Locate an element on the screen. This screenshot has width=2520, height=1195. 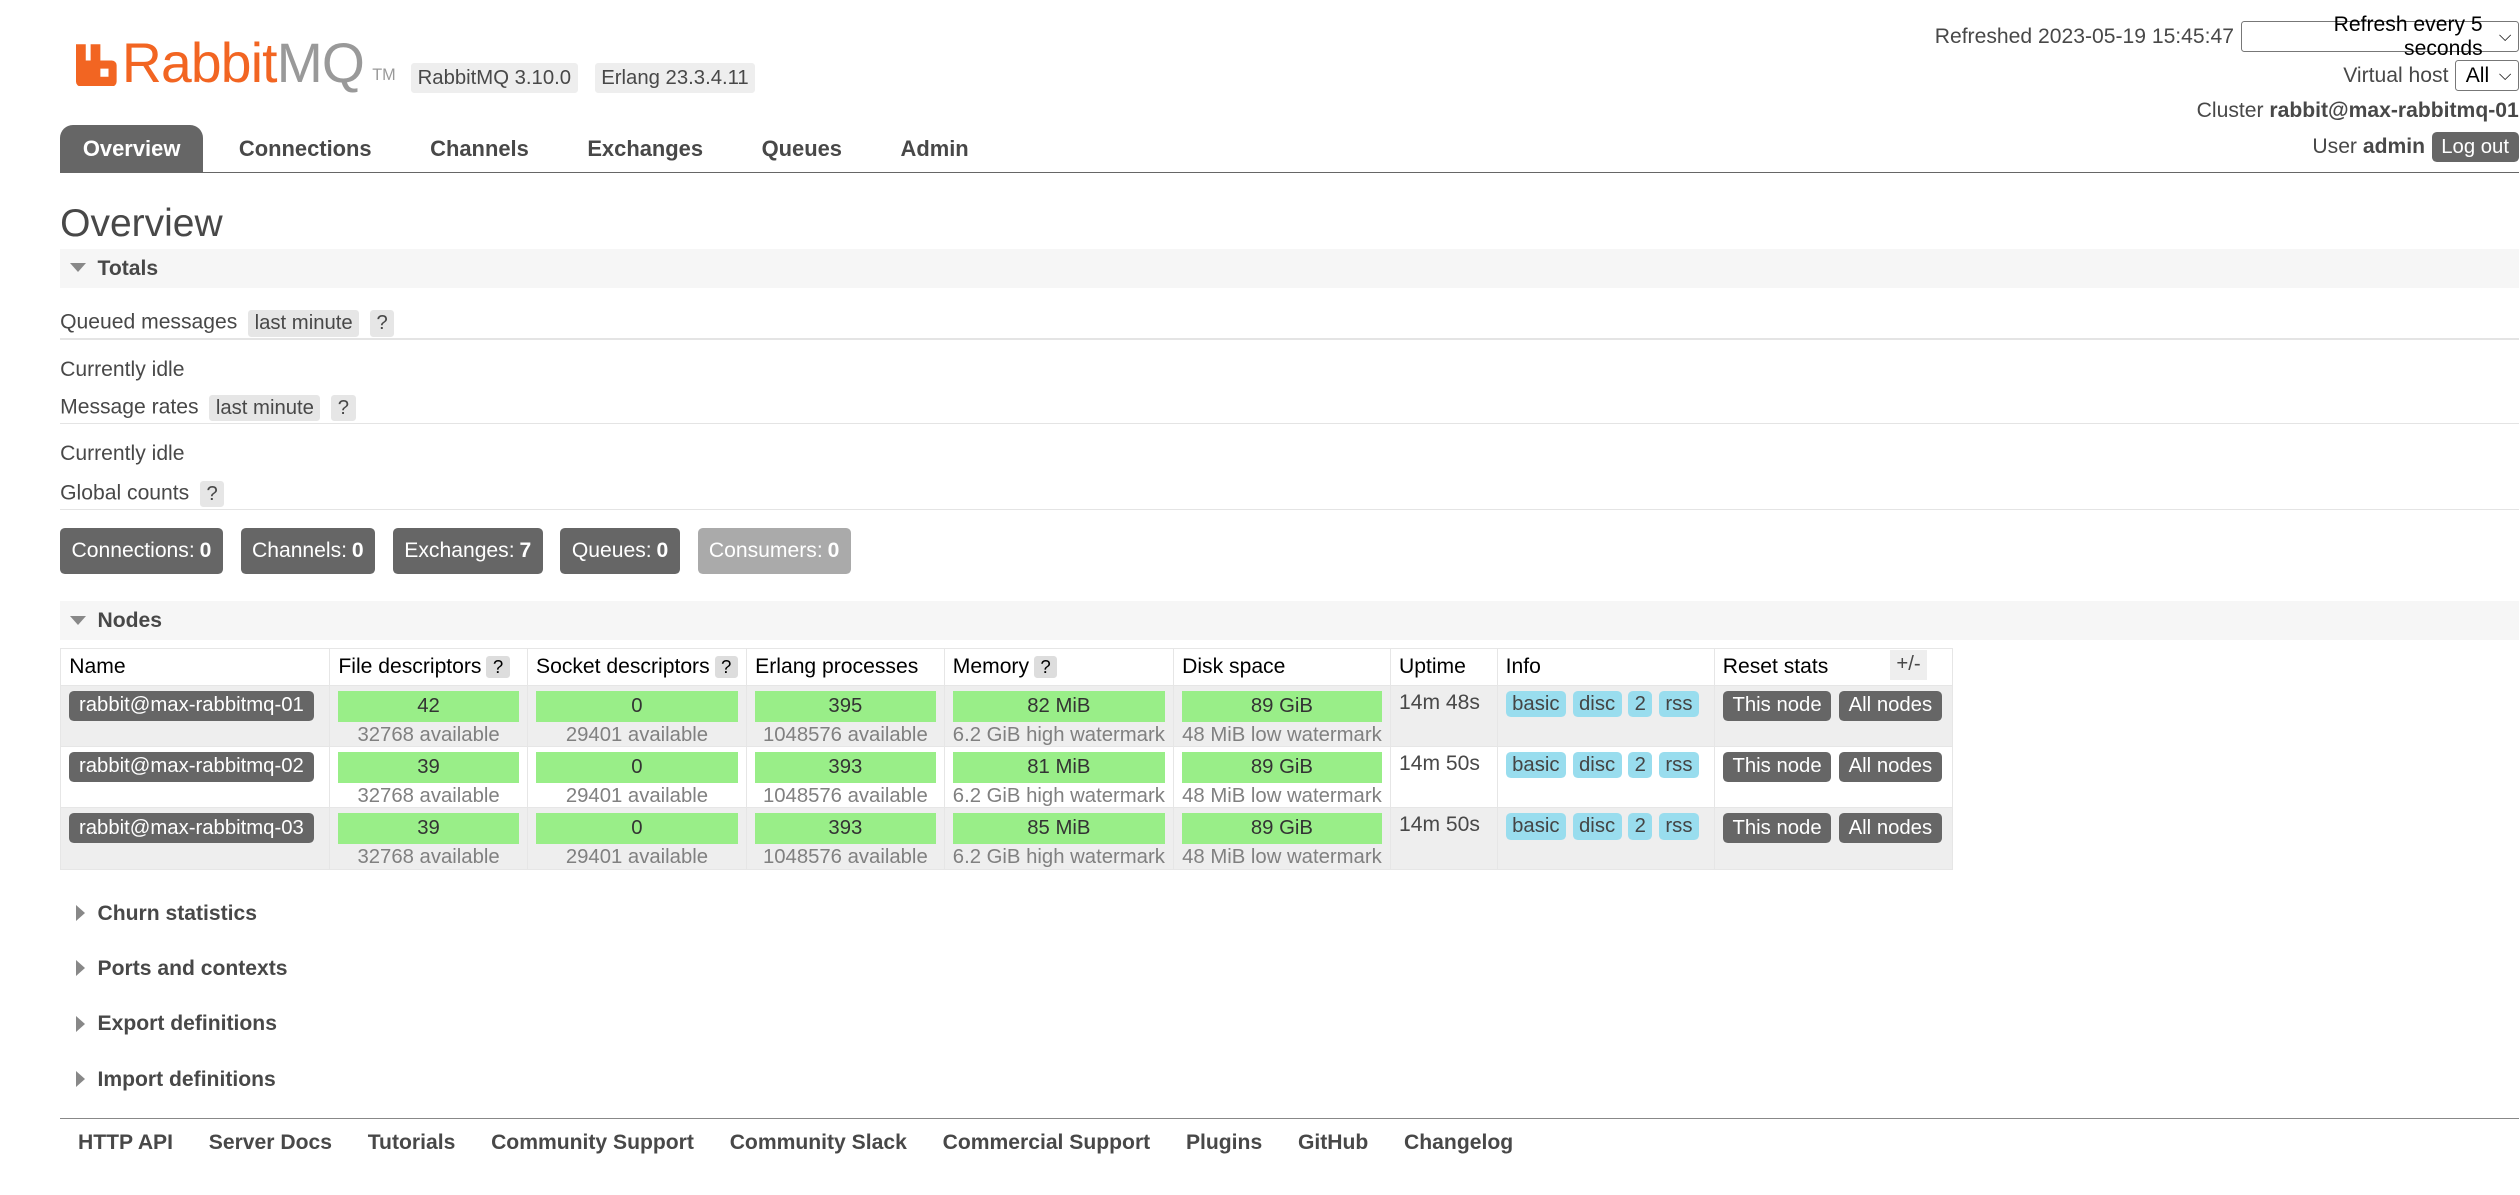
column-toggle-button: +/- is located at coordinates (1908, 665).